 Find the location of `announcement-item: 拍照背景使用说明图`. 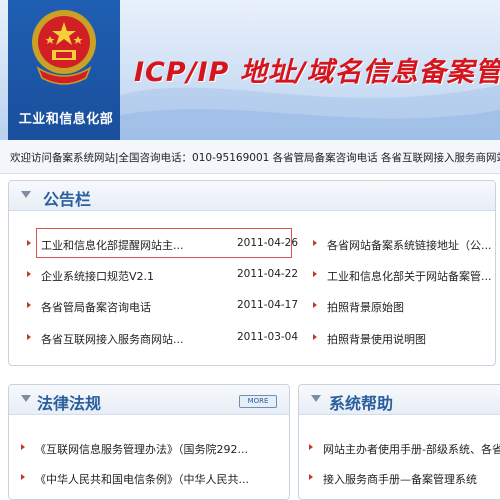

announcement-item: 拍照背景使用说明图 is located at coordinates (403, 339).